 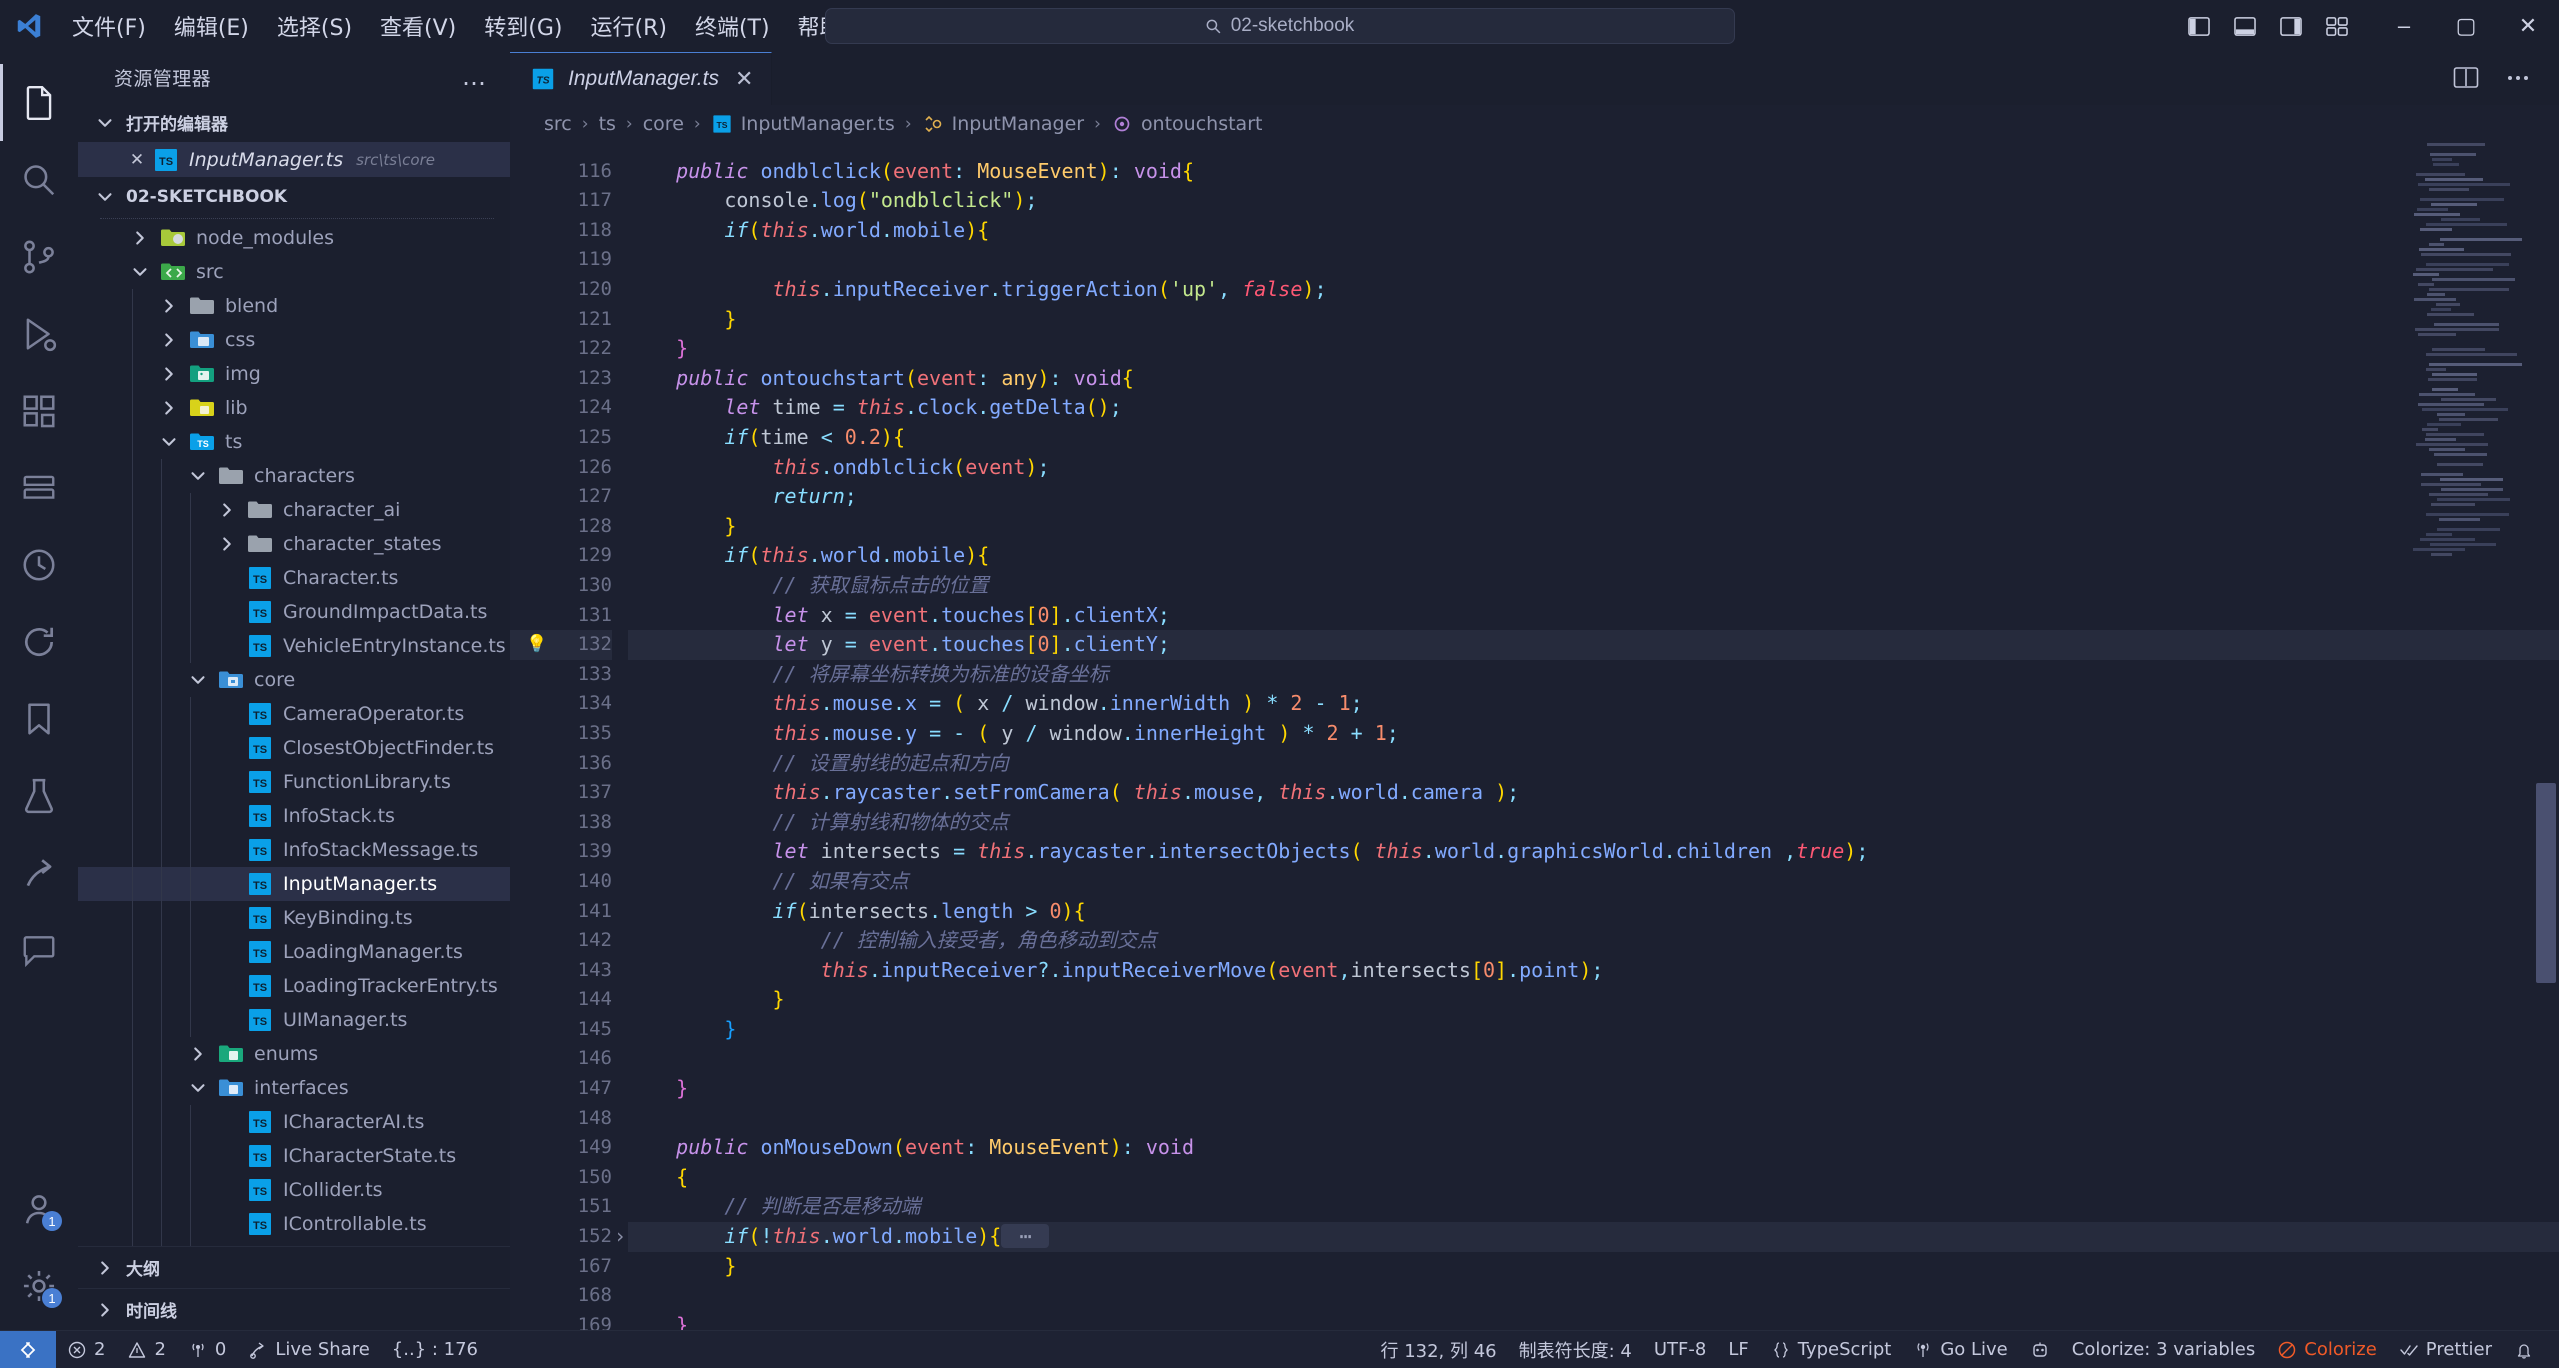 What do you see at coordinates (1003, 124) in the screenshot?
I see `breadcrumb-item-class: InputManager` at bounding box center [1003, 124].